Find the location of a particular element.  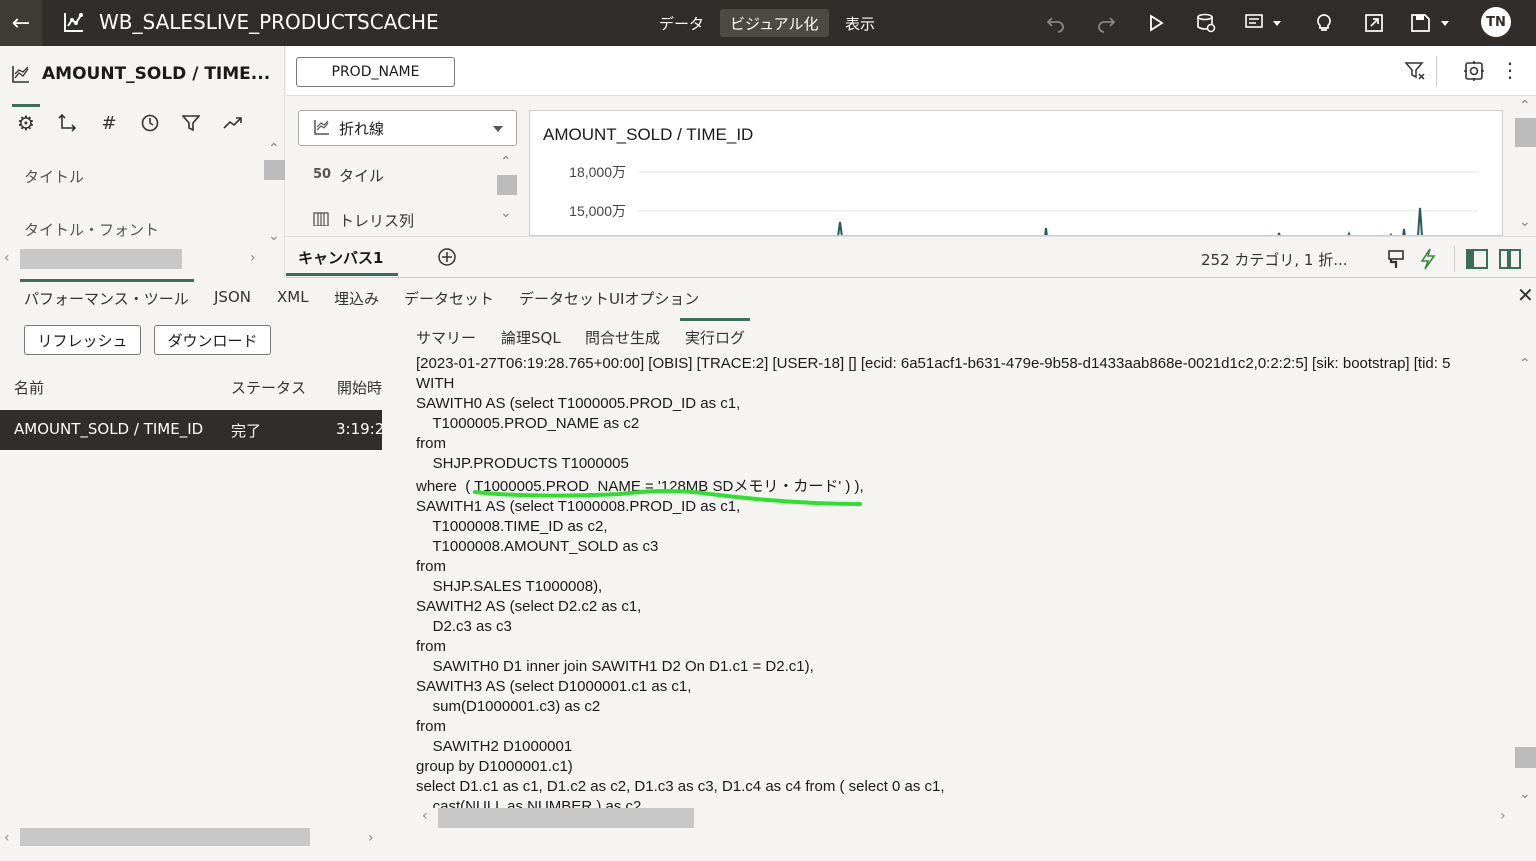

row-name: AMOUNT_SOLD / TIME_ID is located at coordinates (109, 429).